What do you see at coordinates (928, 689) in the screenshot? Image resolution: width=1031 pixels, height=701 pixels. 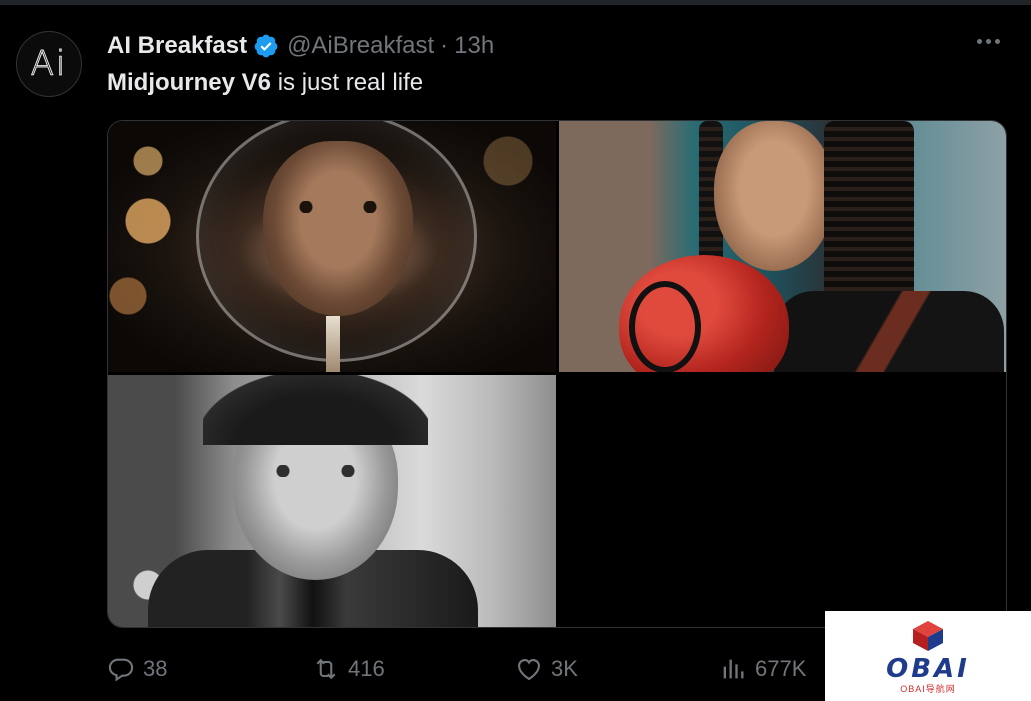 I see `obai-subtitle: OBAI导航网` at bounding box center [928, 689].